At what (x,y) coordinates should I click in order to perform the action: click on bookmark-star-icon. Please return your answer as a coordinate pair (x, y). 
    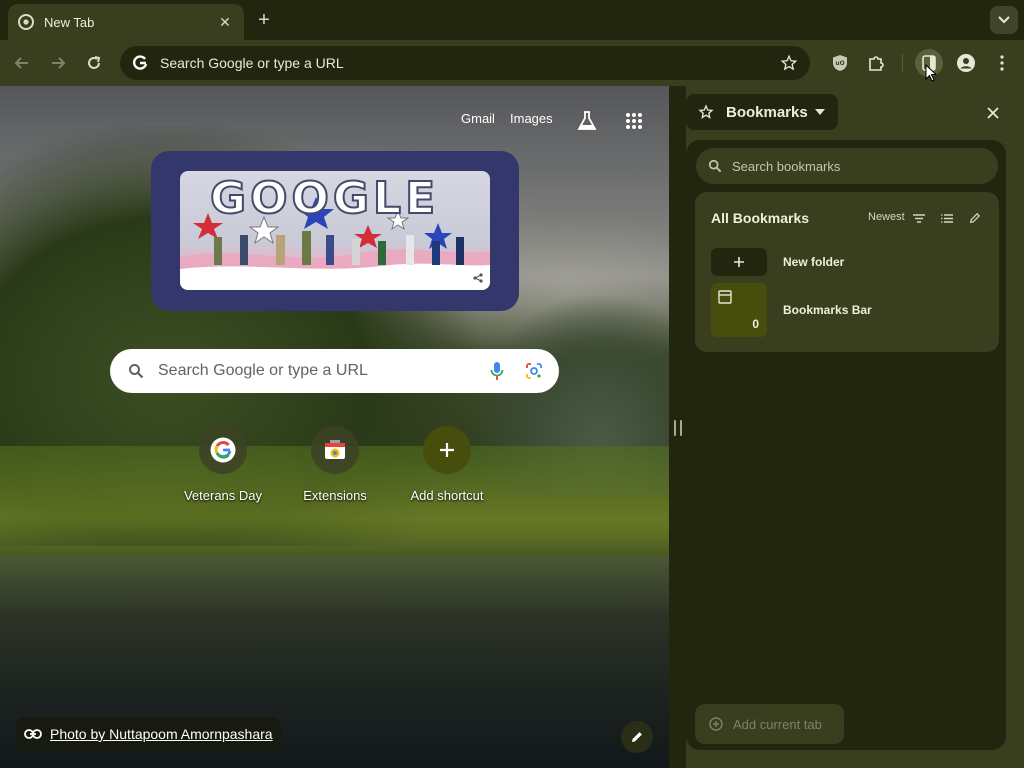
    Looking at the image, I should click on (789, 63).